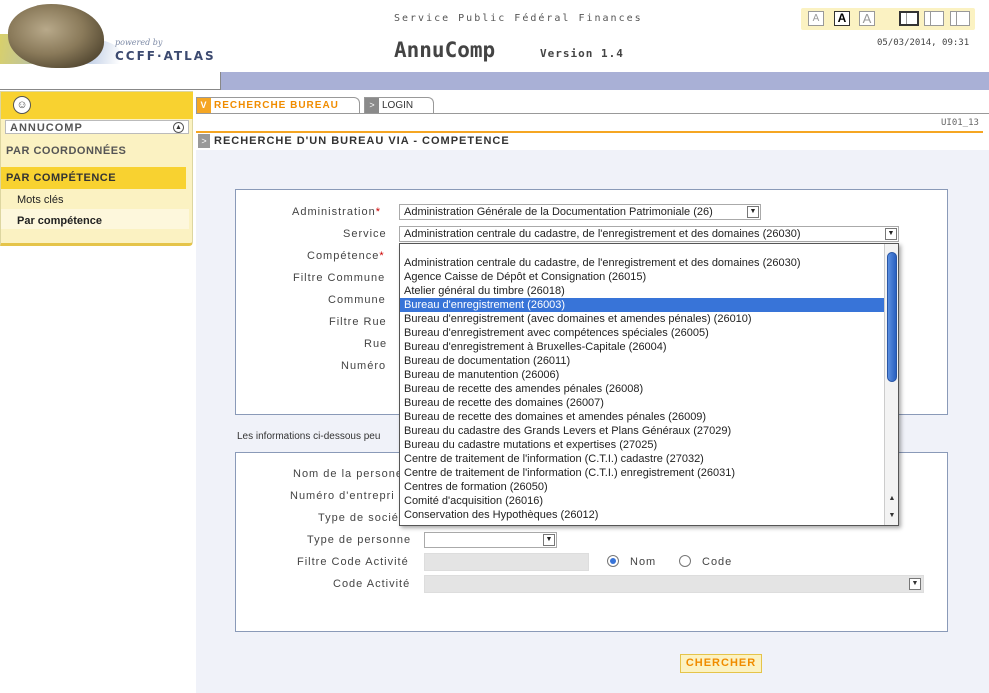 Image resolution: width=989 pixels, height=693 pixels. Describe the element at coordinates (642, 501) in the screenshot. I see `dropdown-option: Comité d'acquisition (26016)` at that location.